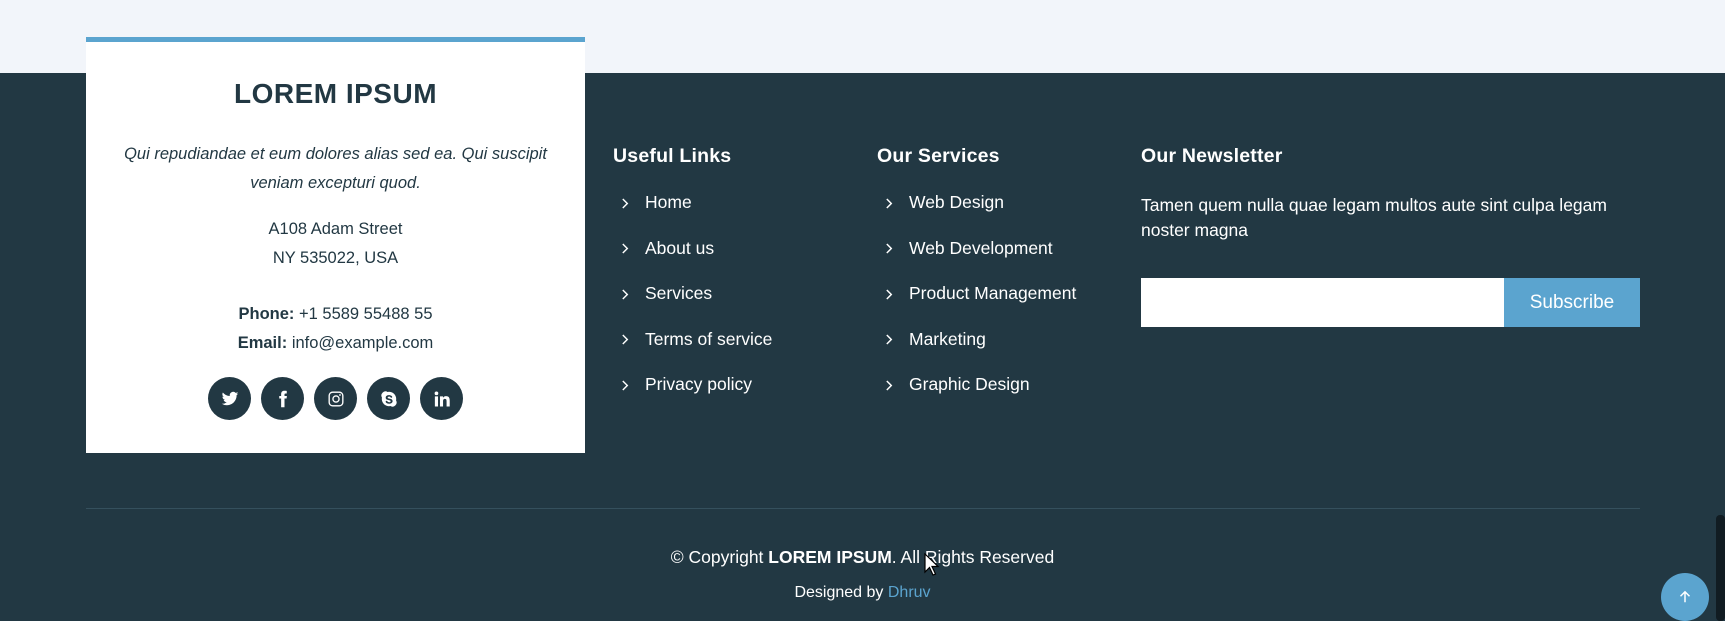  I want to click on list-item: Home, so click(696, 215).